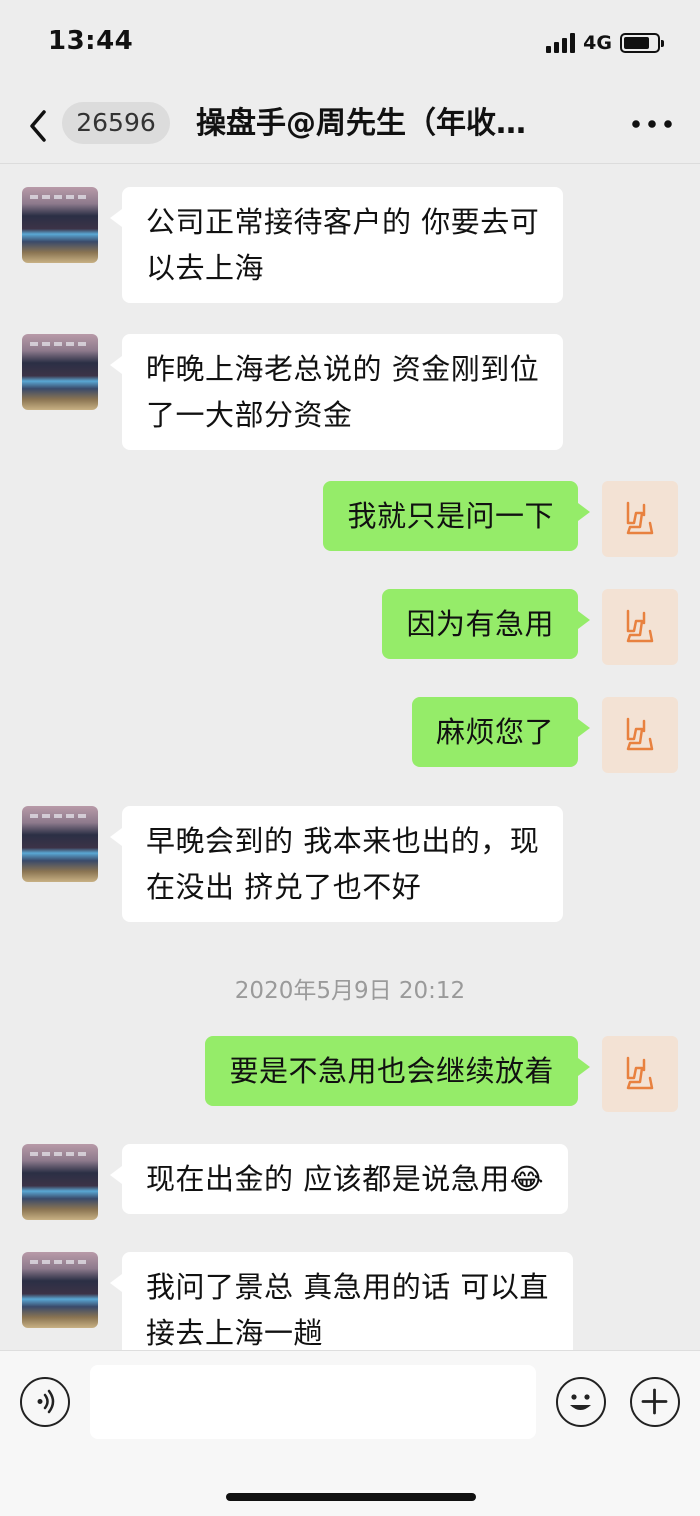 Image resolution: width=700 pixels, height=1516 pixels. What do you see at coordinates (494, 732) in the screenshot?
I see `message-line: 麻烦您了` at bounding box center [494, 732].